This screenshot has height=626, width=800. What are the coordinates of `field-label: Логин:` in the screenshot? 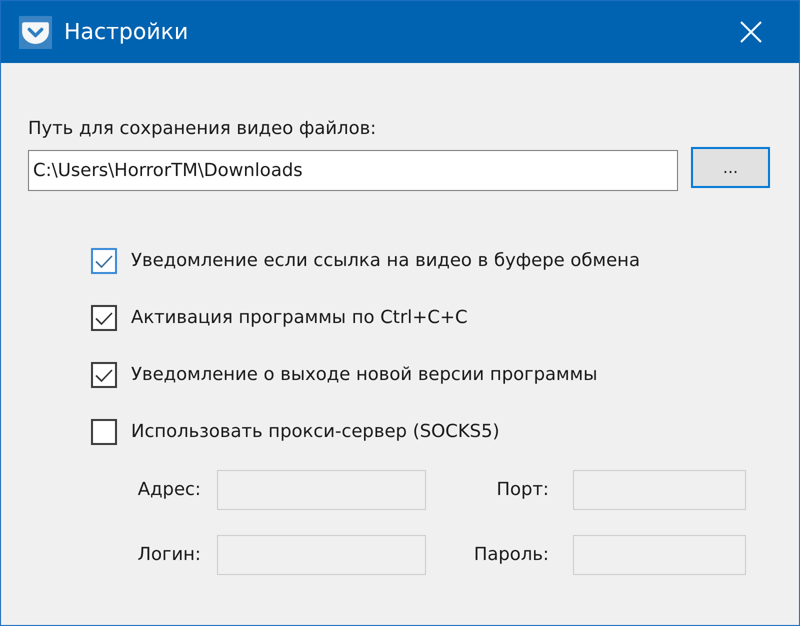 It's located at (169, 555).